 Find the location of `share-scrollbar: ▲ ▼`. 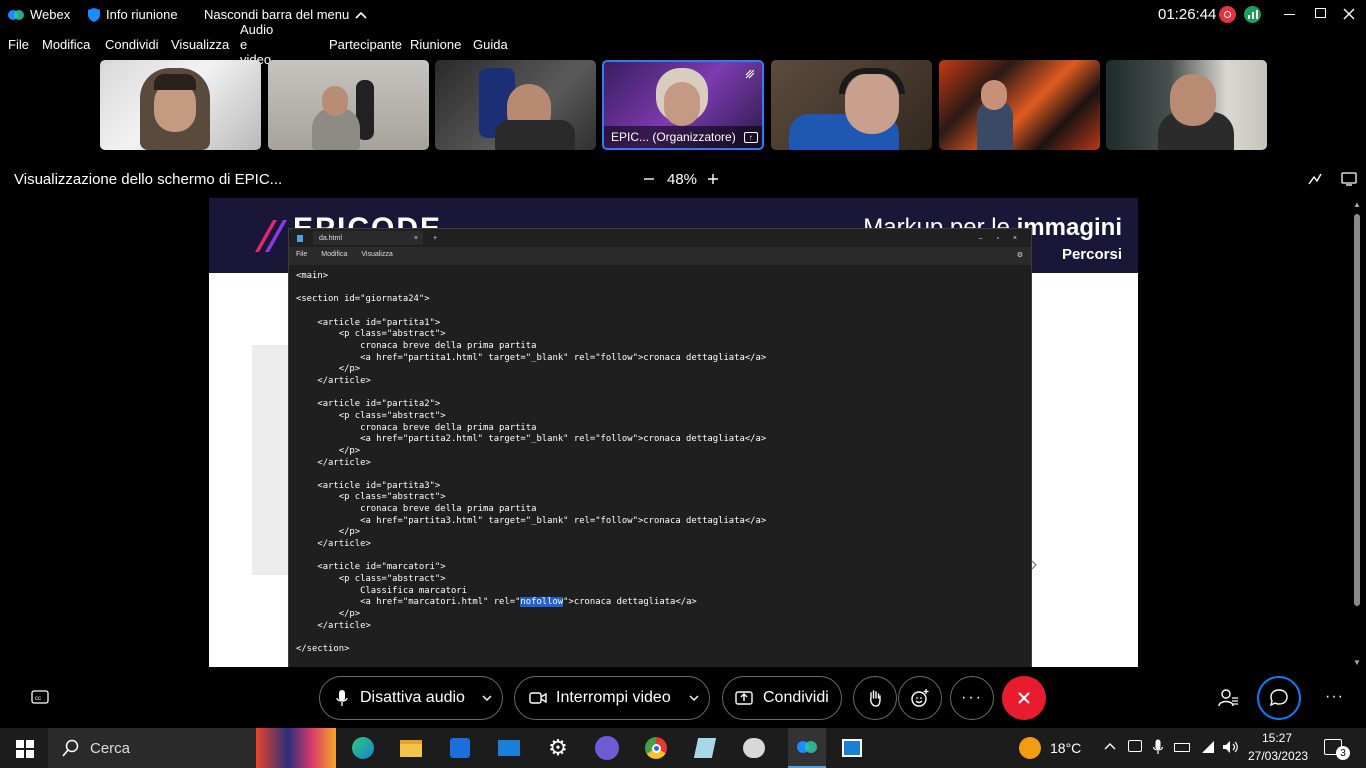

share-scrollbar: ▲ ▼ is located at coordinates (1357, 433).